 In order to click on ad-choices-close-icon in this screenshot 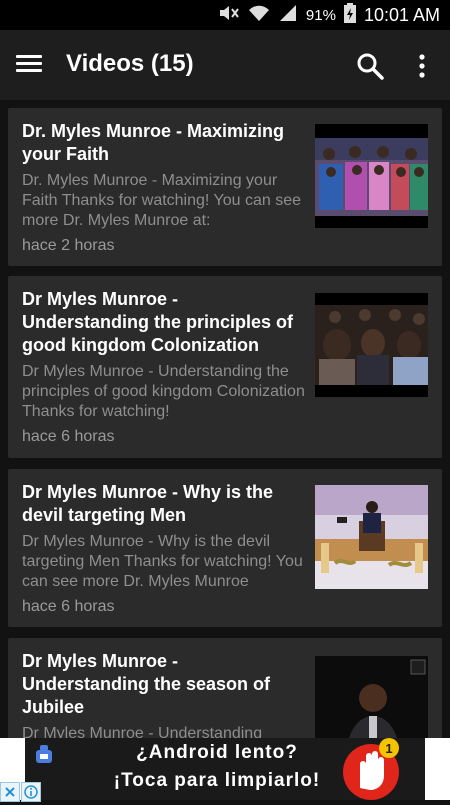, I will do `click(10, 792)`.